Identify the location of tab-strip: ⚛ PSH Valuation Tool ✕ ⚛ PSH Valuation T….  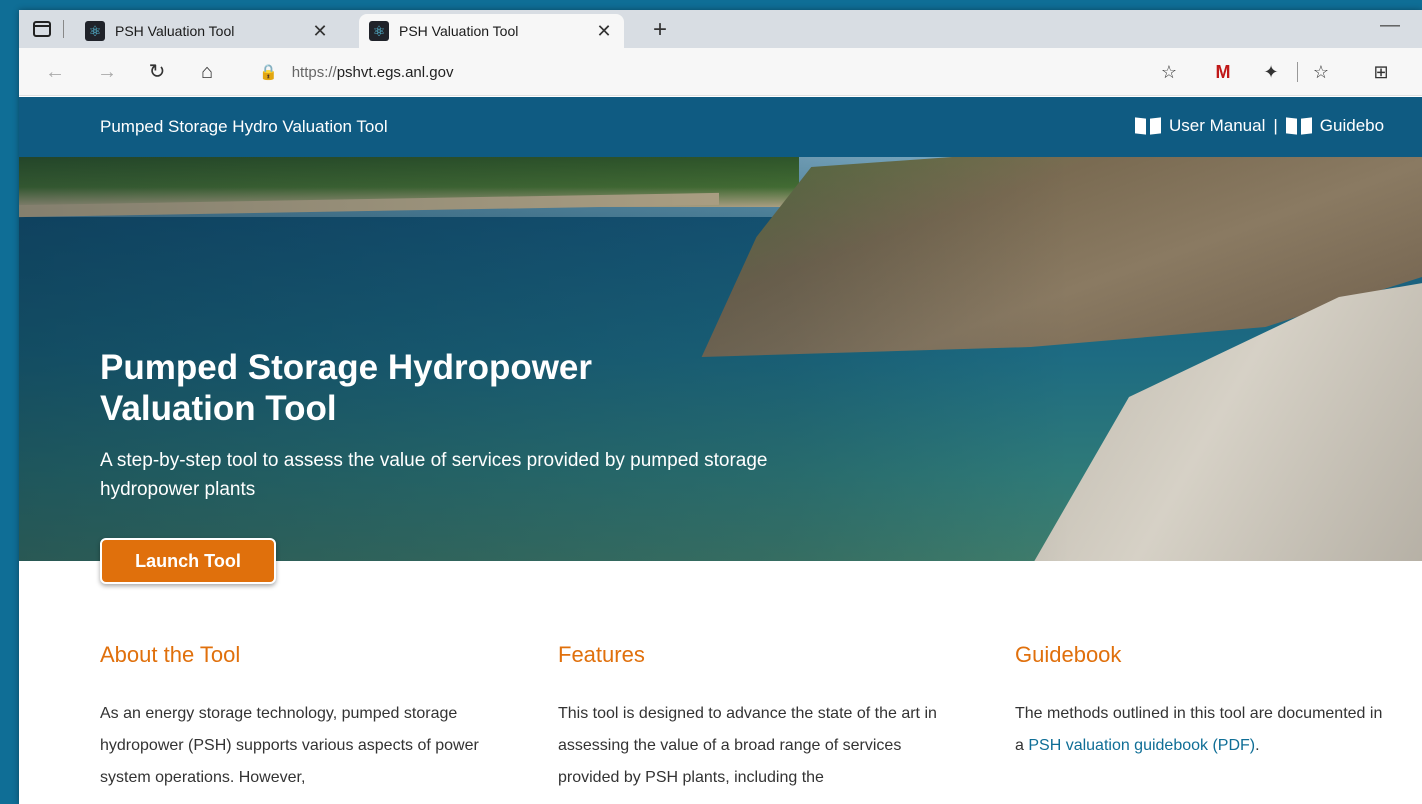
(720, 29).